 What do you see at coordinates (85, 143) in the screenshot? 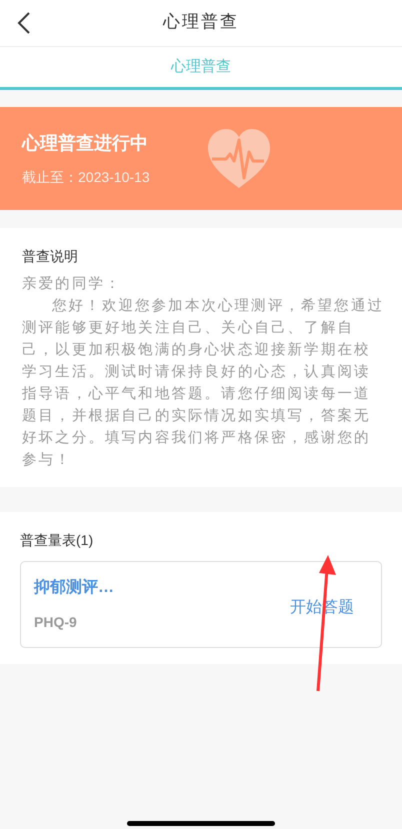
I see `banner-title: 心理普查进行中` at bounding box center [85, 143].